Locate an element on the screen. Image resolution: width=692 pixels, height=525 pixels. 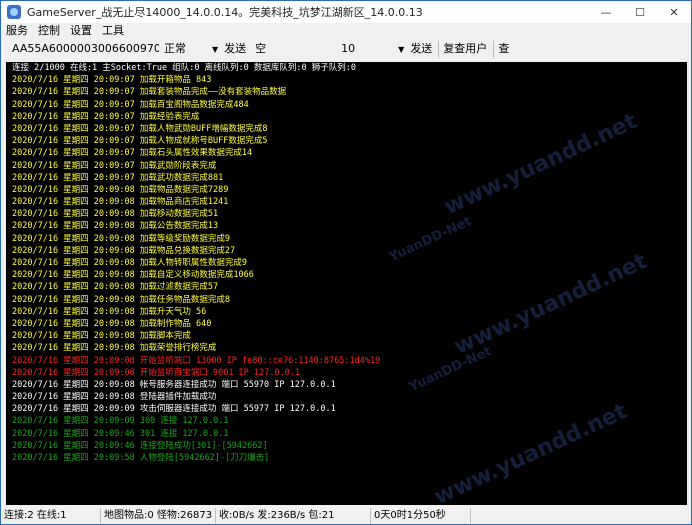
log-line: 2020/7/16 星期四 20:09:08 加载物品兑换数据完成27 is located at coordinates (124, 250).